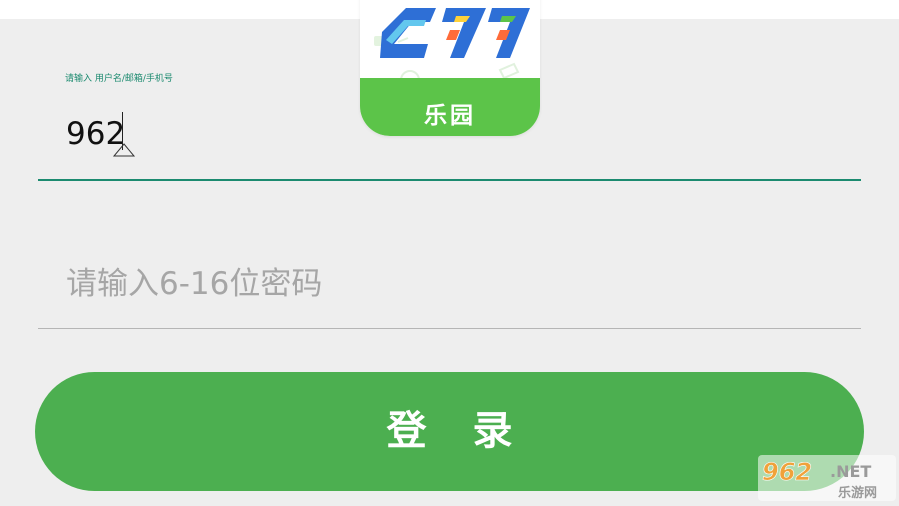 The width and height of the screenshot is (899, 506). I want to click on password-input: 请输入6-16位密码, so click(194, 284).